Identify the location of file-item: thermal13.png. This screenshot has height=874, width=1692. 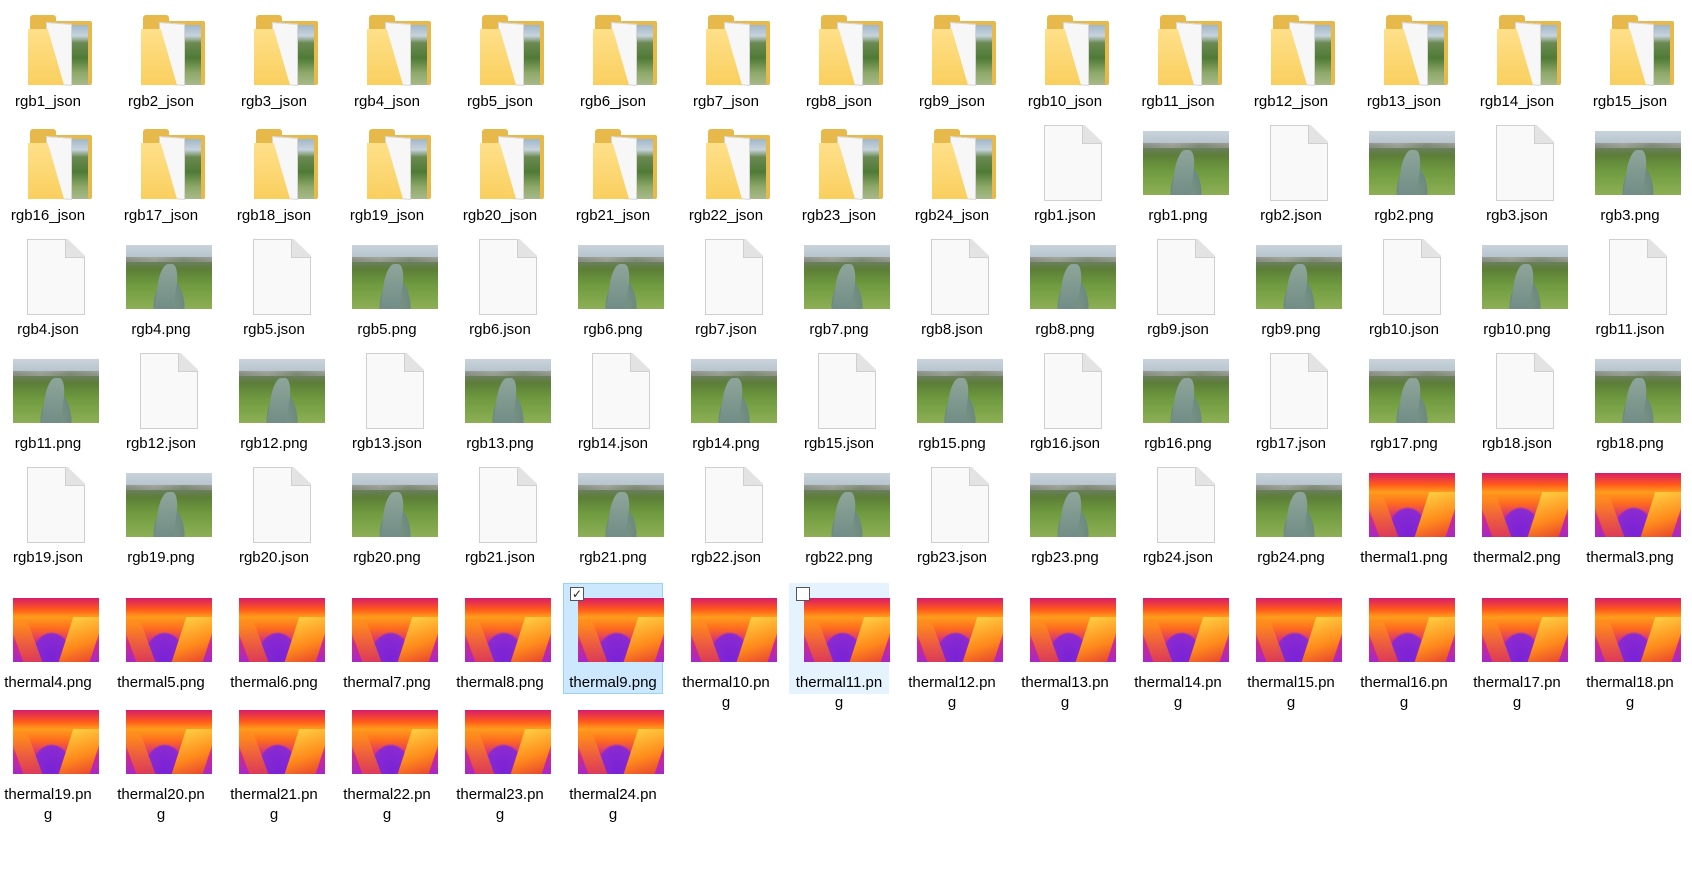
(1065, 647).